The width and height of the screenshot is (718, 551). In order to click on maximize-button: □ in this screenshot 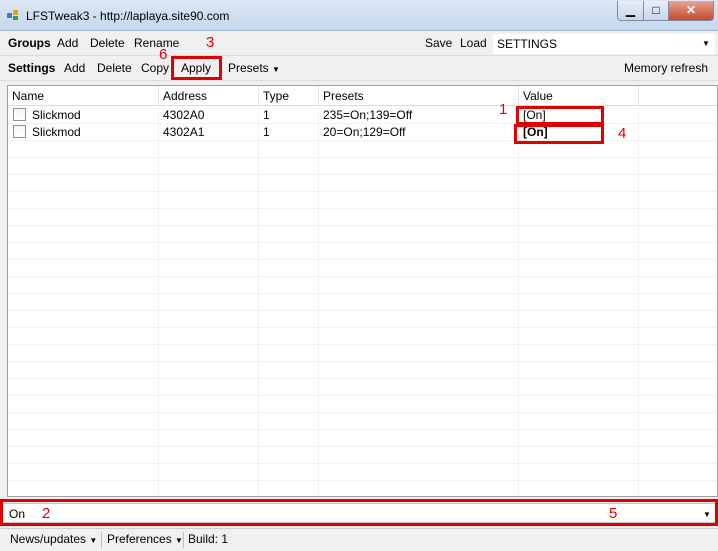, I will do `click(656, 11)`.